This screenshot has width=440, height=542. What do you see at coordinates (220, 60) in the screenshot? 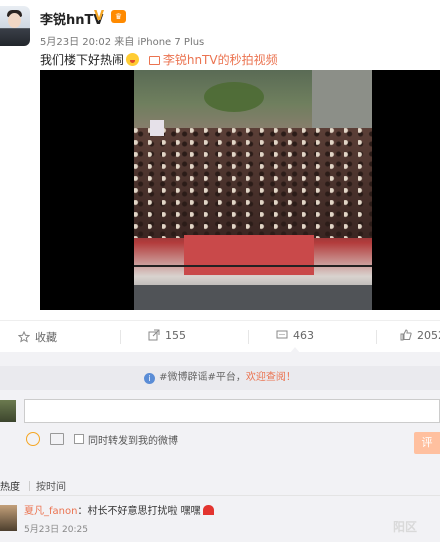
I see `video-link-label: 李锐hnTV的秒拍视频` at bounding box center [220, 60].